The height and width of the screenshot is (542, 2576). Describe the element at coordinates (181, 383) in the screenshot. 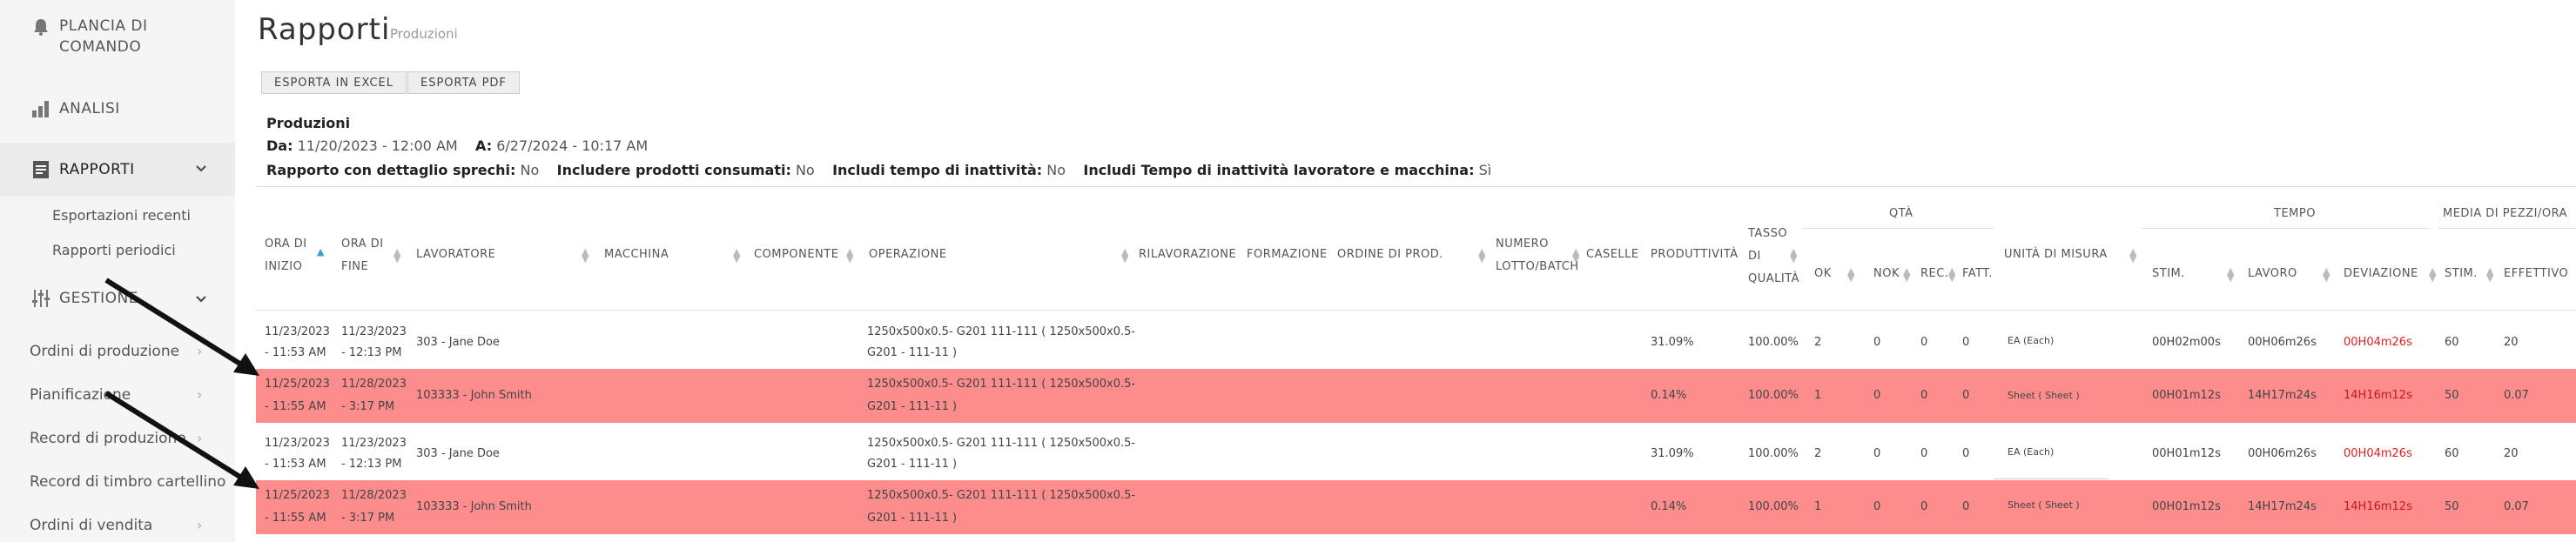

I see `annotation-arrows` at that location.